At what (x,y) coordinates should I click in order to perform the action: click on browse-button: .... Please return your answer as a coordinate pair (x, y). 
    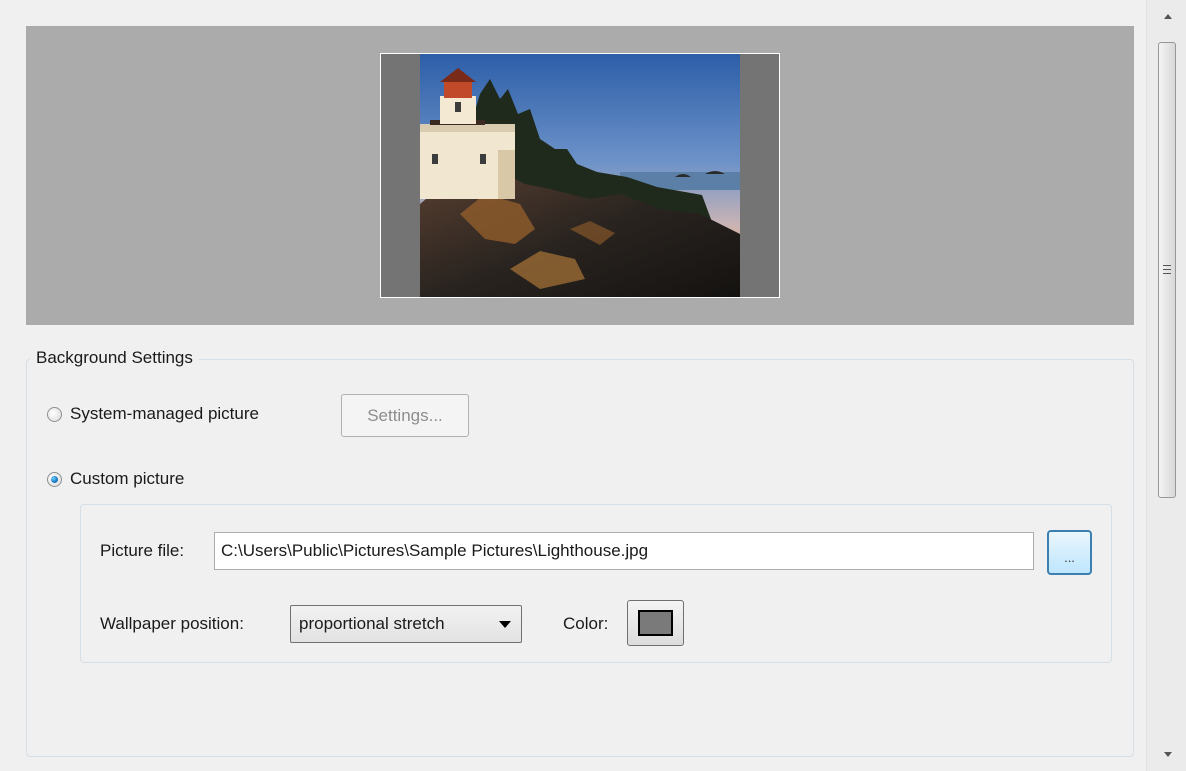
    Looking at the image, I should click on (1069, 552).